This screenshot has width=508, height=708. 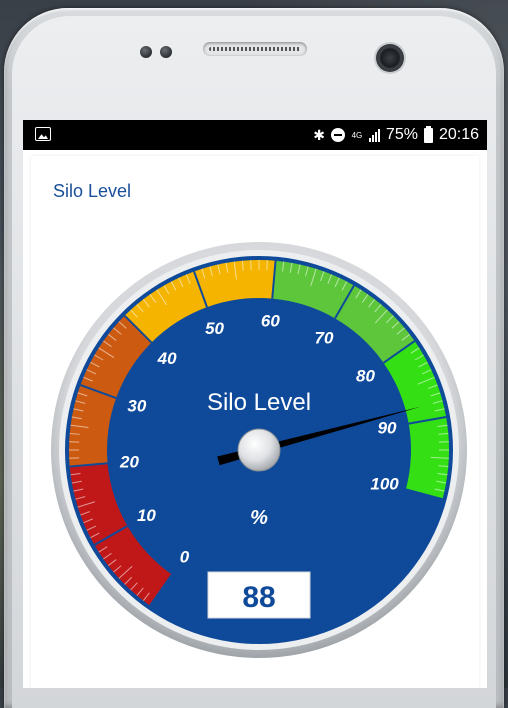 What do you see at coordinates (146, 52) in the screenshot?
I see `proximity-sensor-icon` at bounding box center [146, 52].